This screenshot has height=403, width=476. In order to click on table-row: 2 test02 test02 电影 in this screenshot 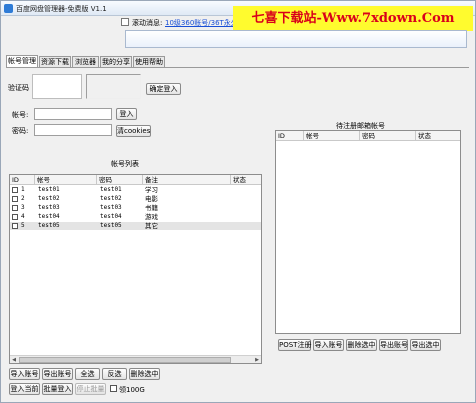, I will do `click(135, 199)`.